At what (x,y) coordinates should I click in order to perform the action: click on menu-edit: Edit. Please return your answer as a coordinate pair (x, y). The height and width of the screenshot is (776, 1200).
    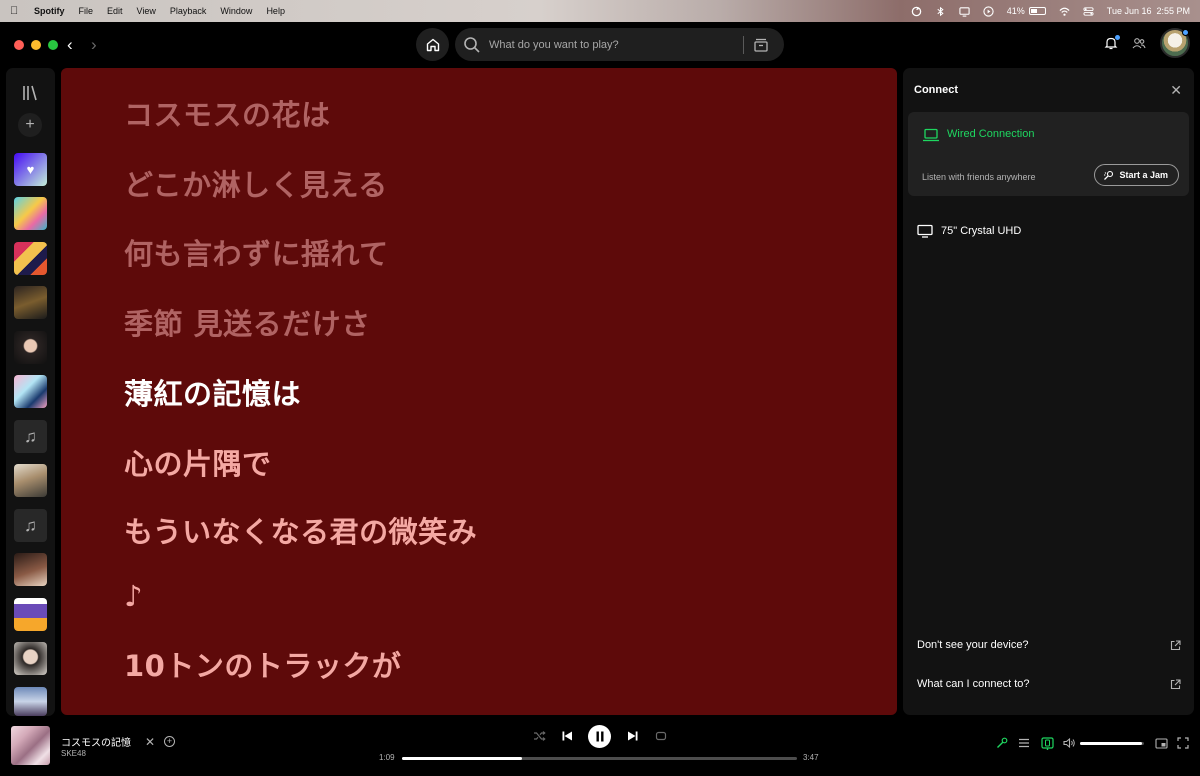
    Looking at the image, I should click on (115, 11).